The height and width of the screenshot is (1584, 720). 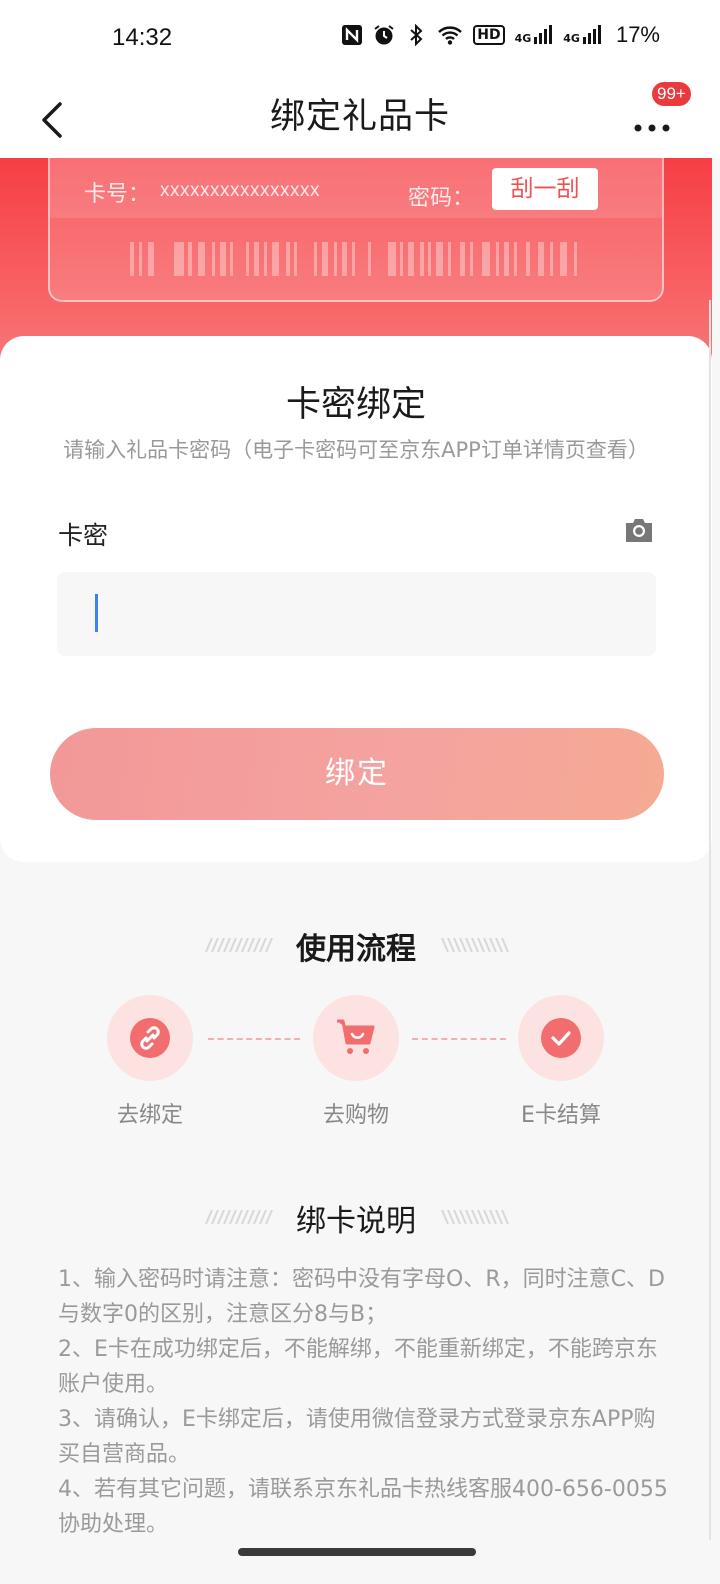 I want to click on bind-button: 绑定, so click(x=357, y=774).